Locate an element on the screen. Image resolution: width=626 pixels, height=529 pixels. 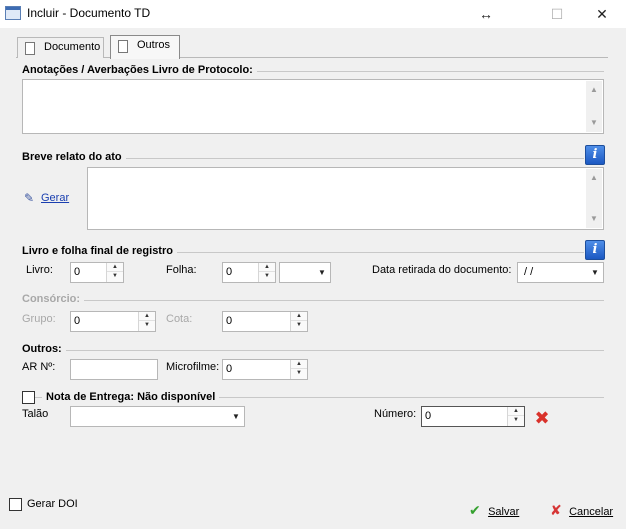
tab-baseline is located at coordinates (312, 57).